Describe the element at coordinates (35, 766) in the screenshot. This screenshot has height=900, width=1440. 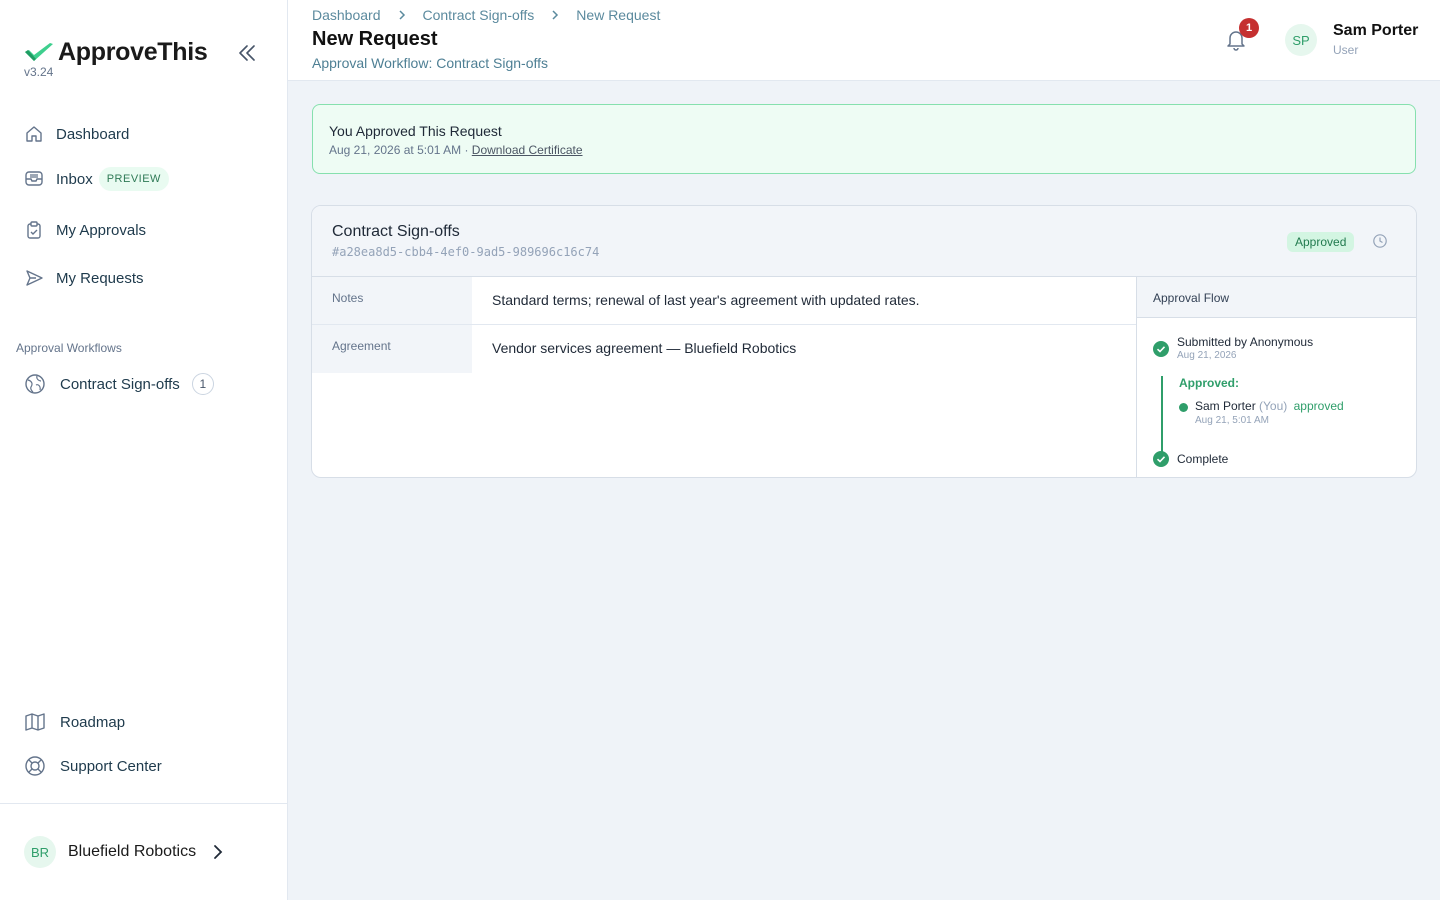
I see `lifebuoy-icon` at that location.